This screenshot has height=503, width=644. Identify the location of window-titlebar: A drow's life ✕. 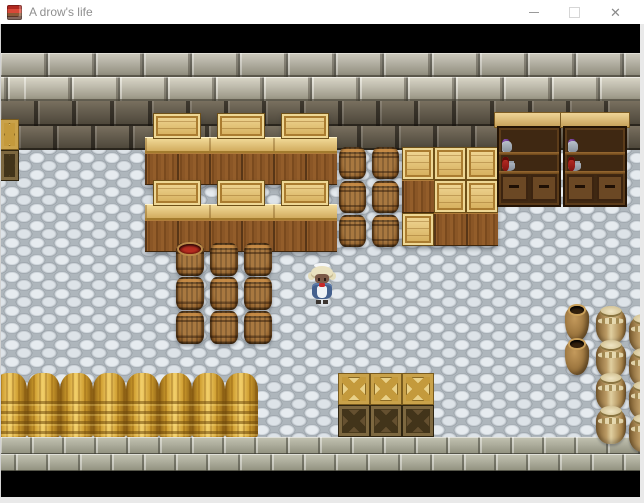
(322, 12).